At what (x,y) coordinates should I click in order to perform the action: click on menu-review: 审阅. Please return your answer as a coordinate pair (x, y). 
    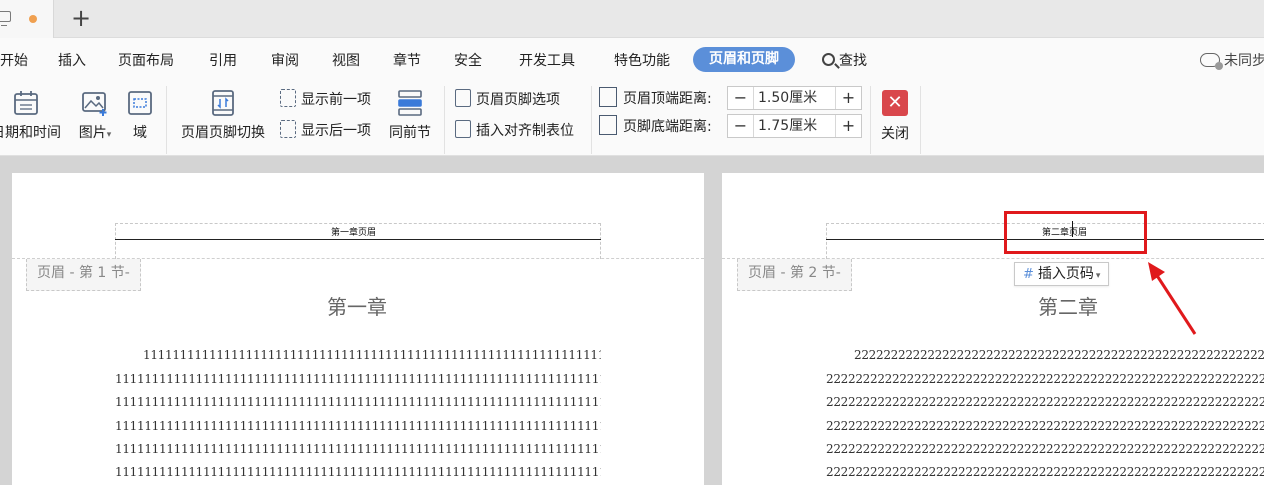
    Looking at the image, I should click on (285, 60).